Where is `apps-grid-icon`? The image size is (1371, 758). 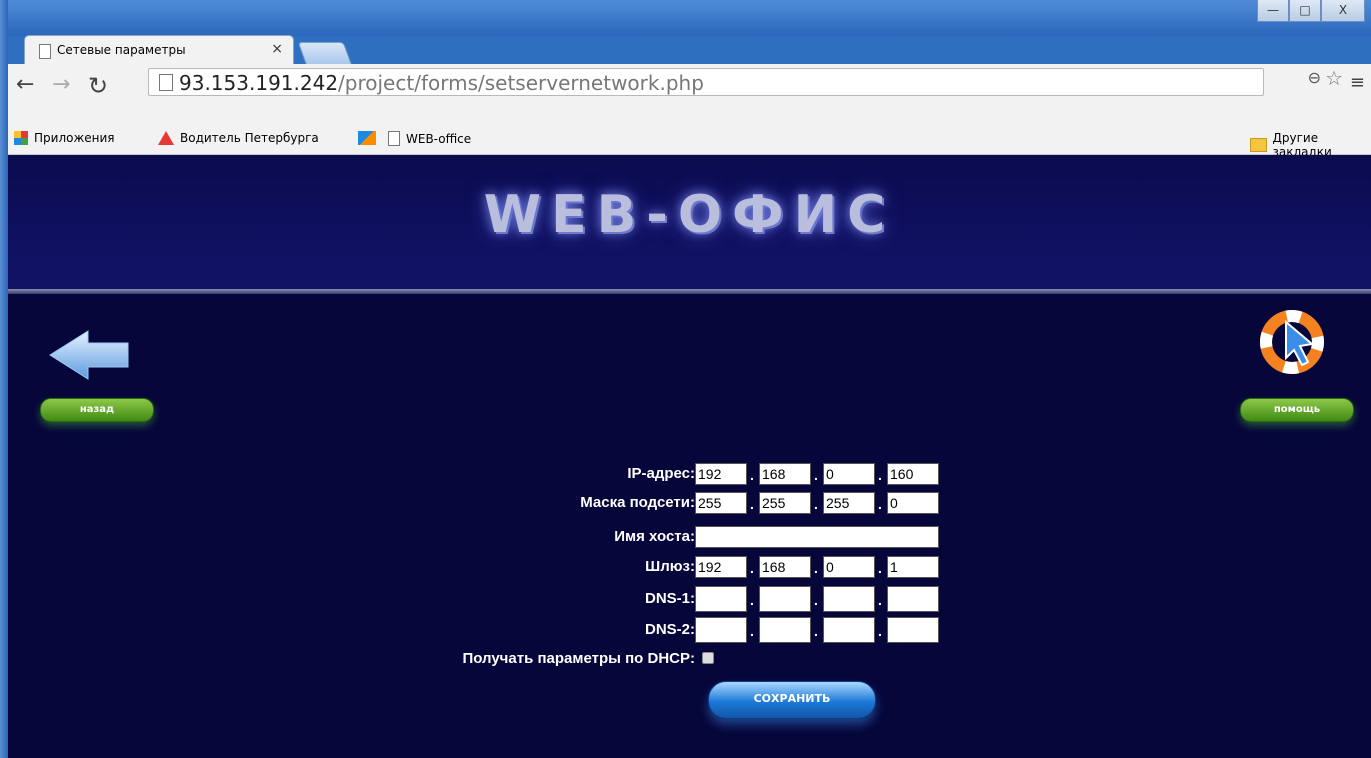
apps-grid-icon is located at coordinates (21, 138).